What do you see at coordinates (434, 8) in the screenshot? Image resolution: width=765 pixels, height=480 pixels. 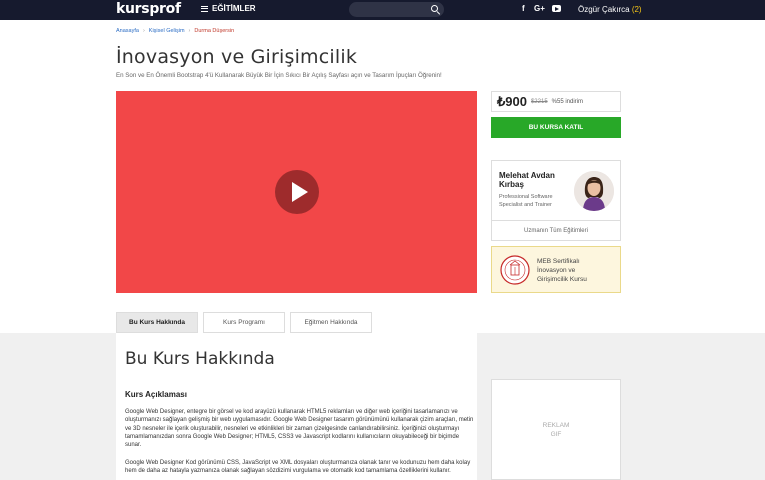 I see `search-icon` at bounding box center [434, 8].